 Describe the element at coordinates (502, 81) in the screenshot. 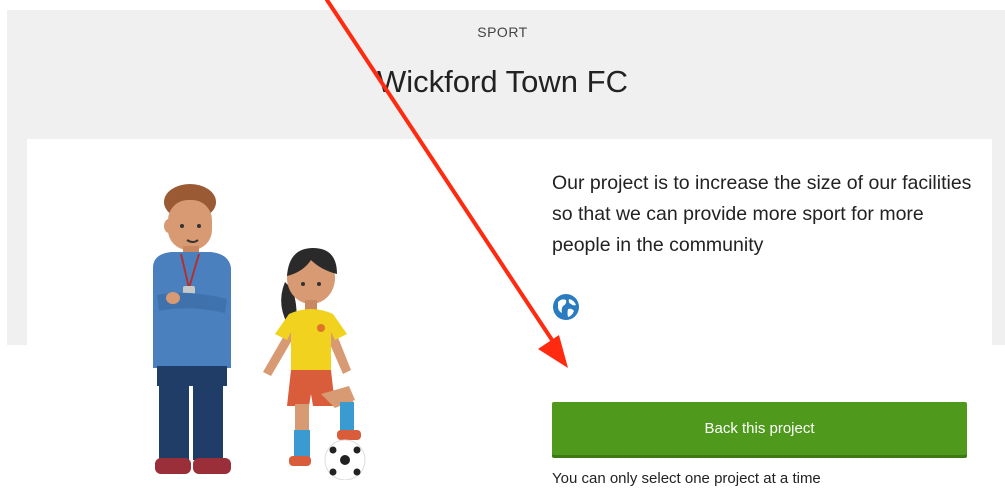

I see `project-title: Wickford Town FC` at that location.